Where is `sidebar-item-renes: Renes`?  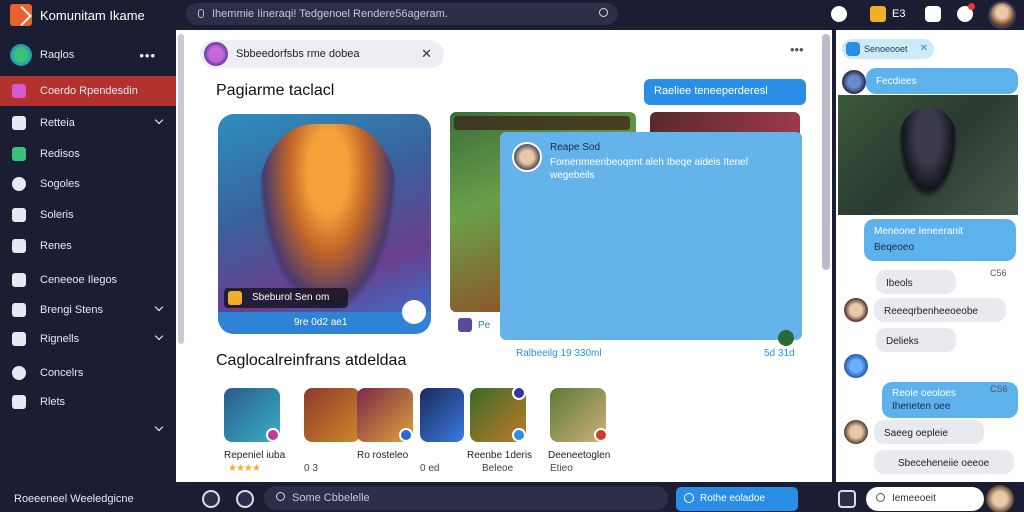
sidebar-item-renes: Renes is located at coordinates (88, 246).